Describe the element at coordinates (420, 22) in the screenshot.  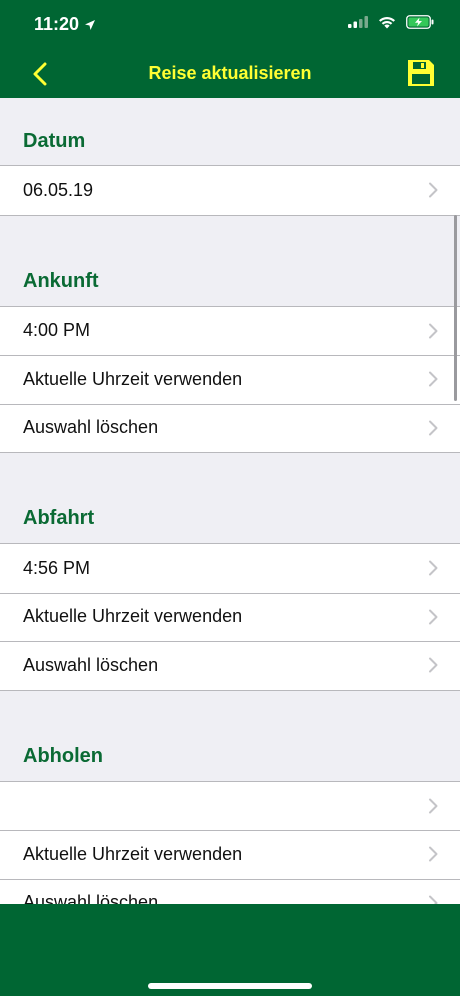
I see `battery-charging-icon` at that location.